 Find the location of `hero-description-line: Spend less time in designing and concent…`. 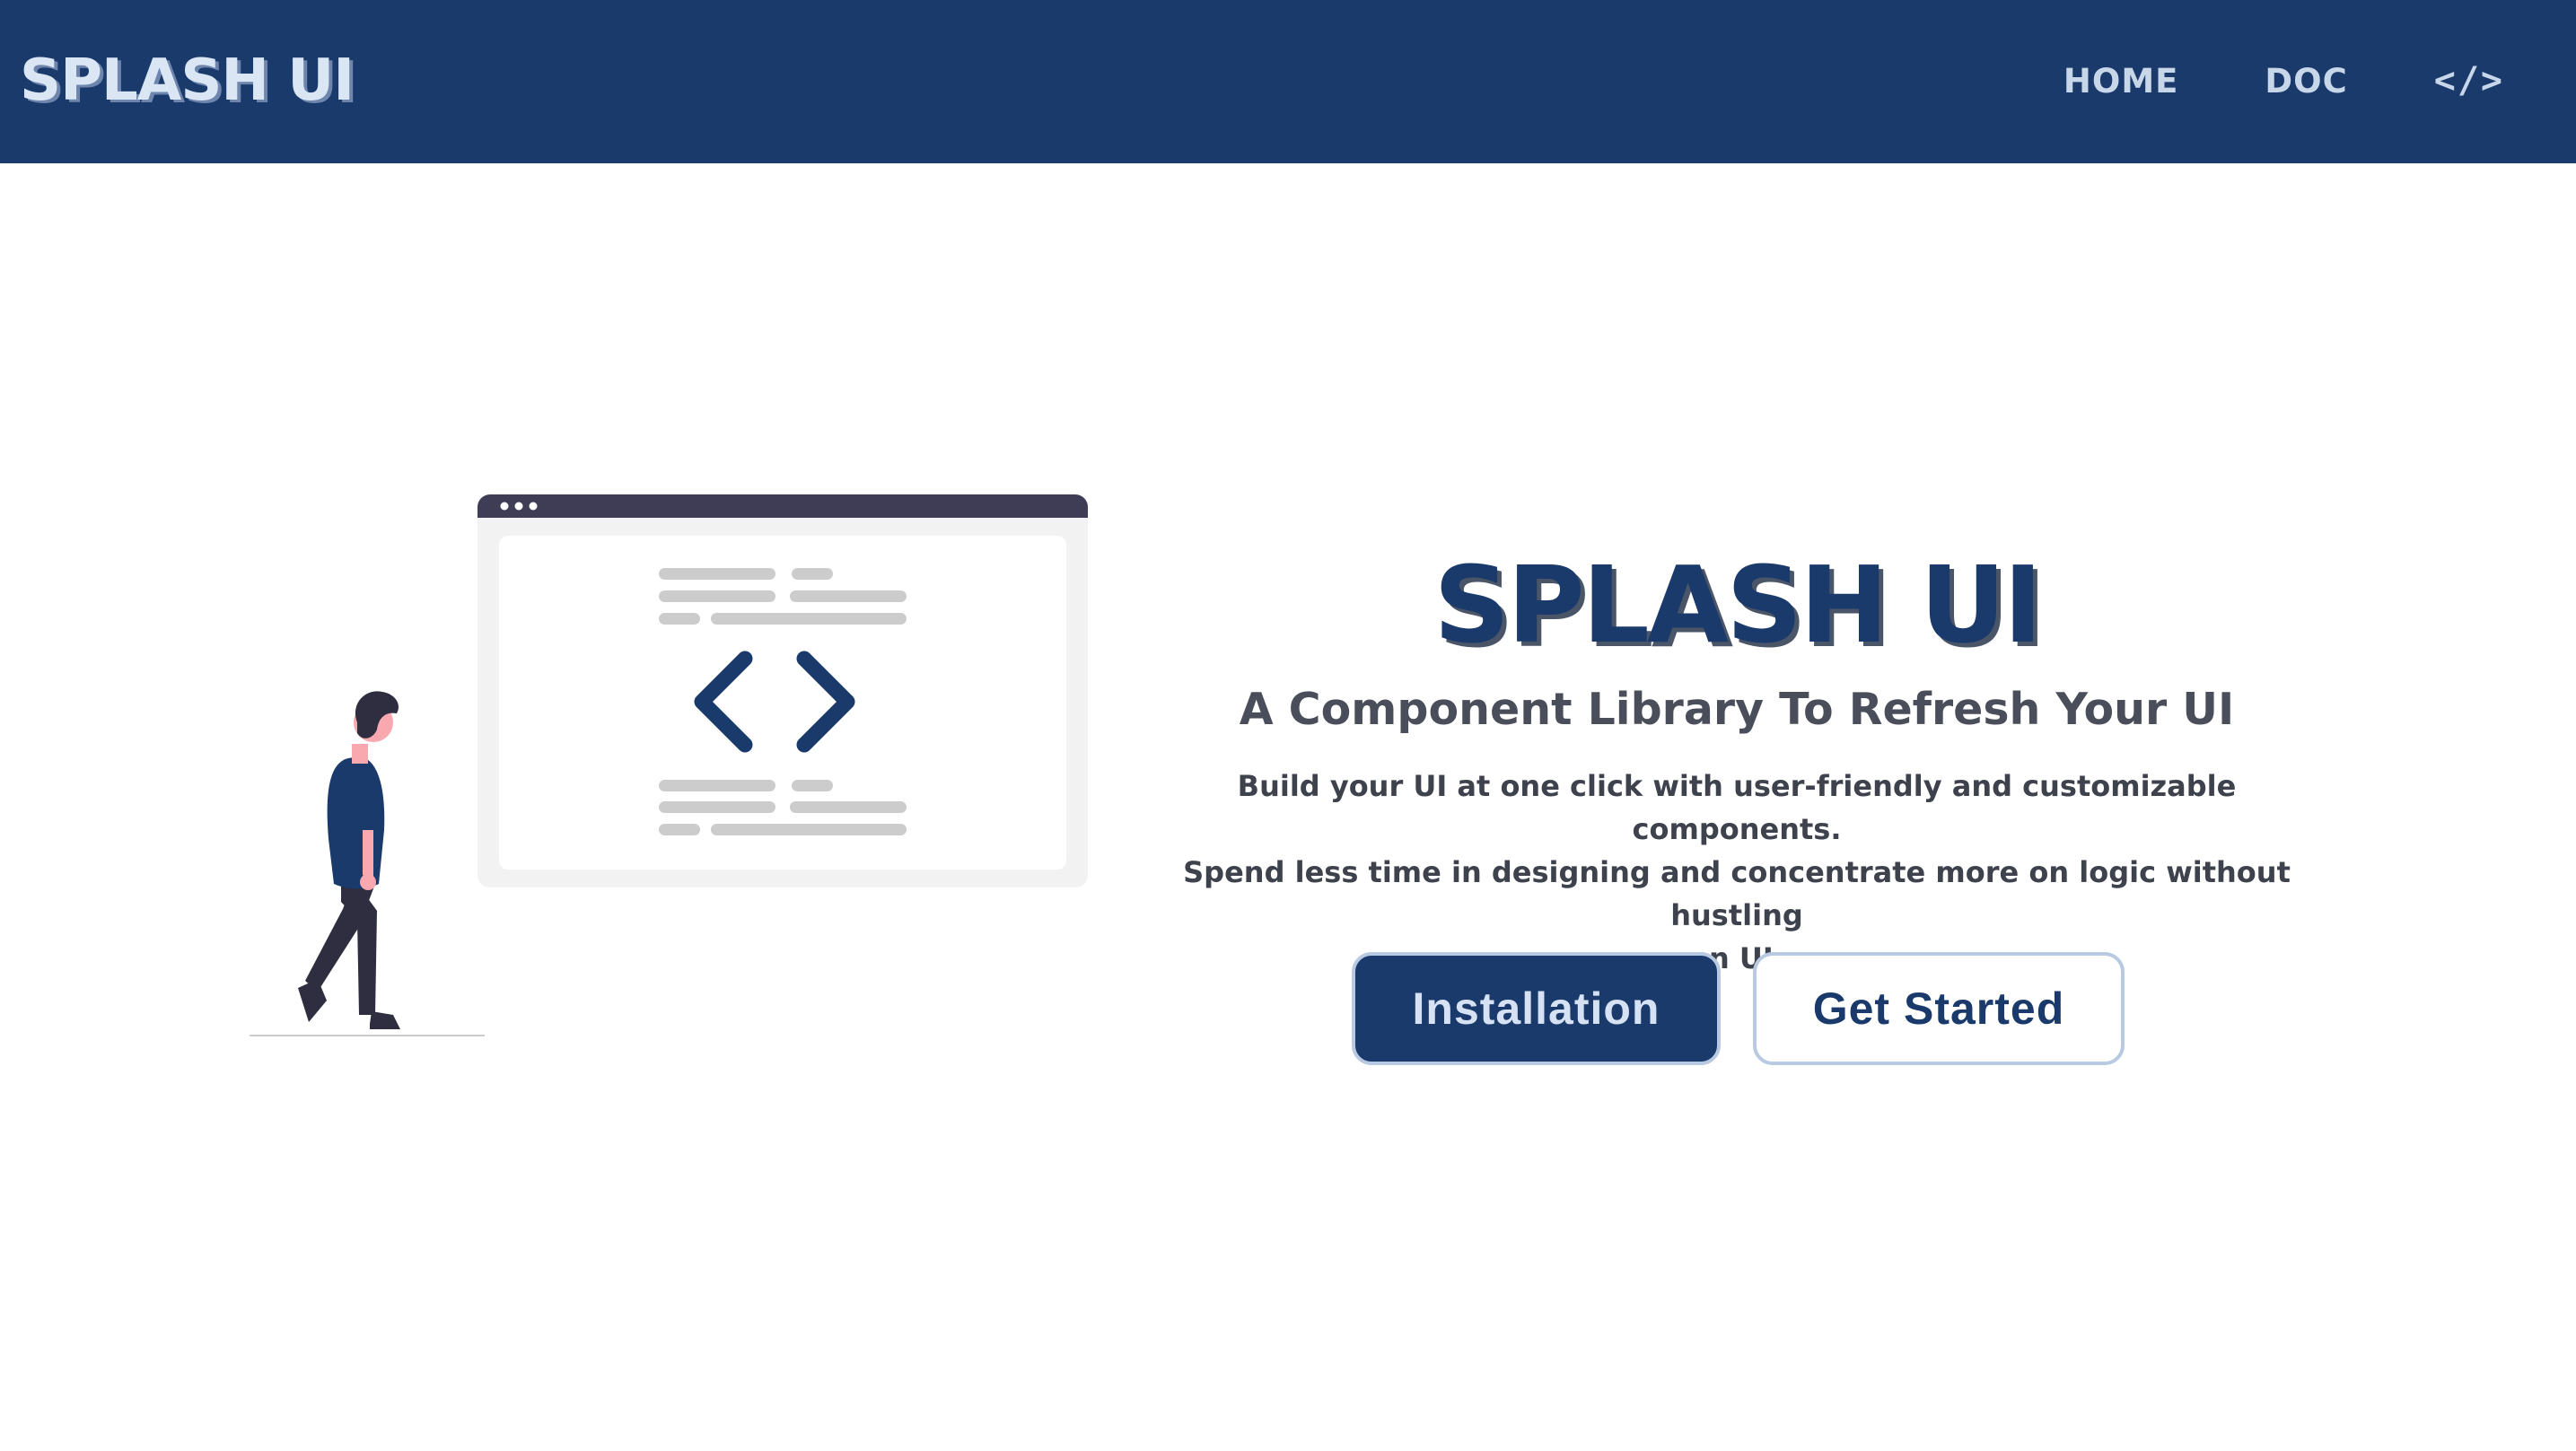

hero-description-line: Spend less time in designing and concent… is located at coordinates (1737, 894).